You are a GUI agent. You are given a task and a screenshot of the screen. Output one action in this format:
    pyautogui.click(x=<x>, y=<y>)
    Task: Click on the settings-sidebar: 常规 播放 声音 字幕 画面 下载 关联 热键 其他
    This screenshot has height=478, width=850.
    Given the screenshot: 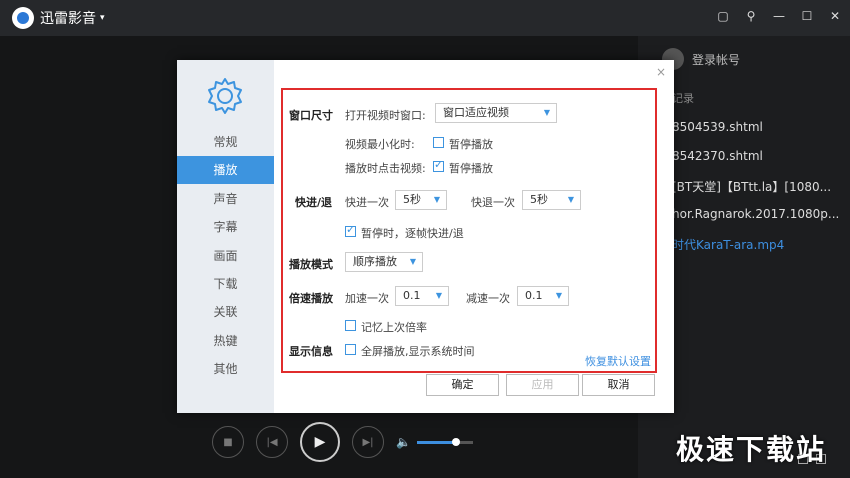 What is the action you would take?
    pyautogui.click(x=225, y=236)
    